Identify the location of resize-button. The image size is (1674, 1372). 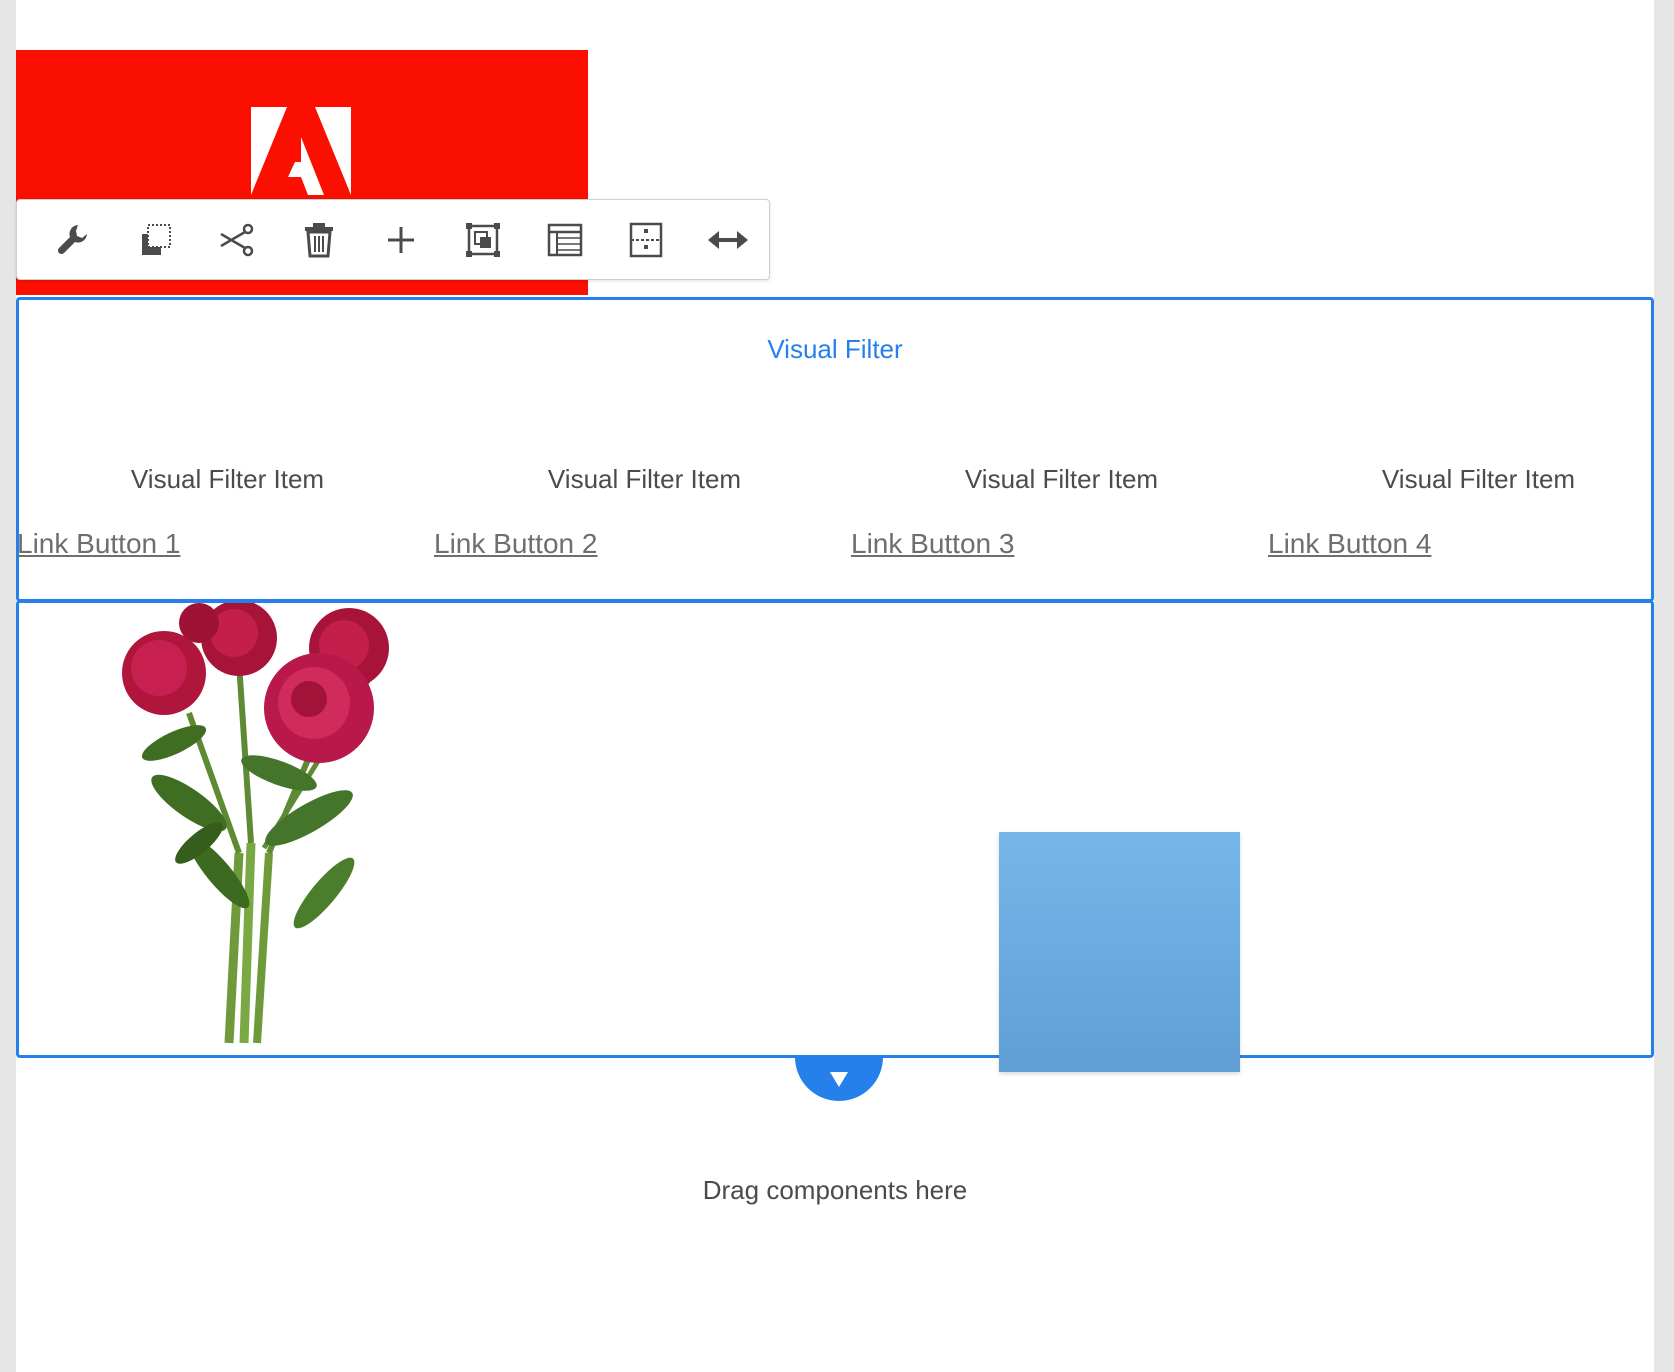
(728, 240).